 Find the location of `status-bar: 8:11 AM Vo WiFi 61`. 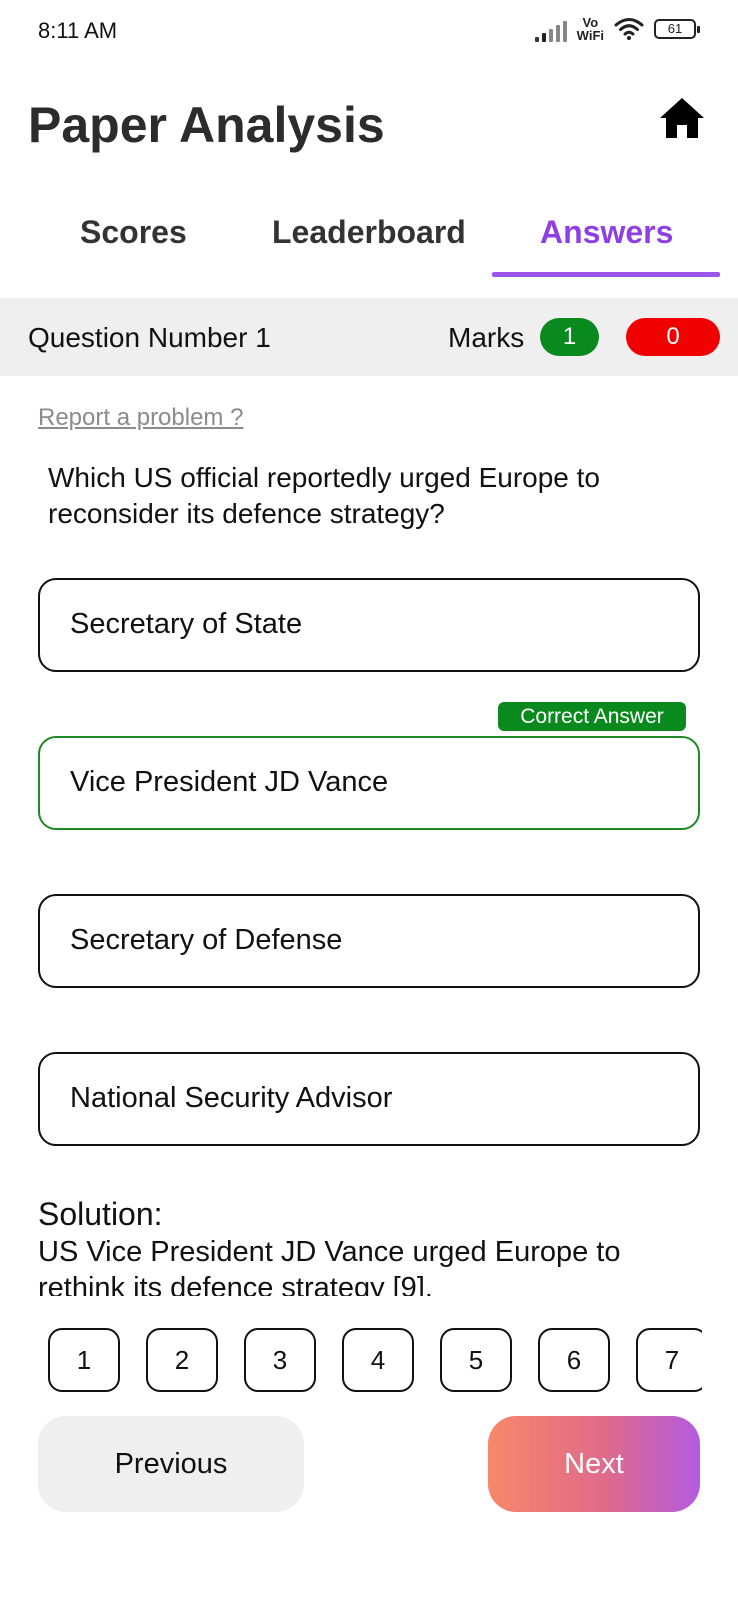

status-bar: 8:11 AM Vo WiFi 61 is located at coordinates (369, 33).